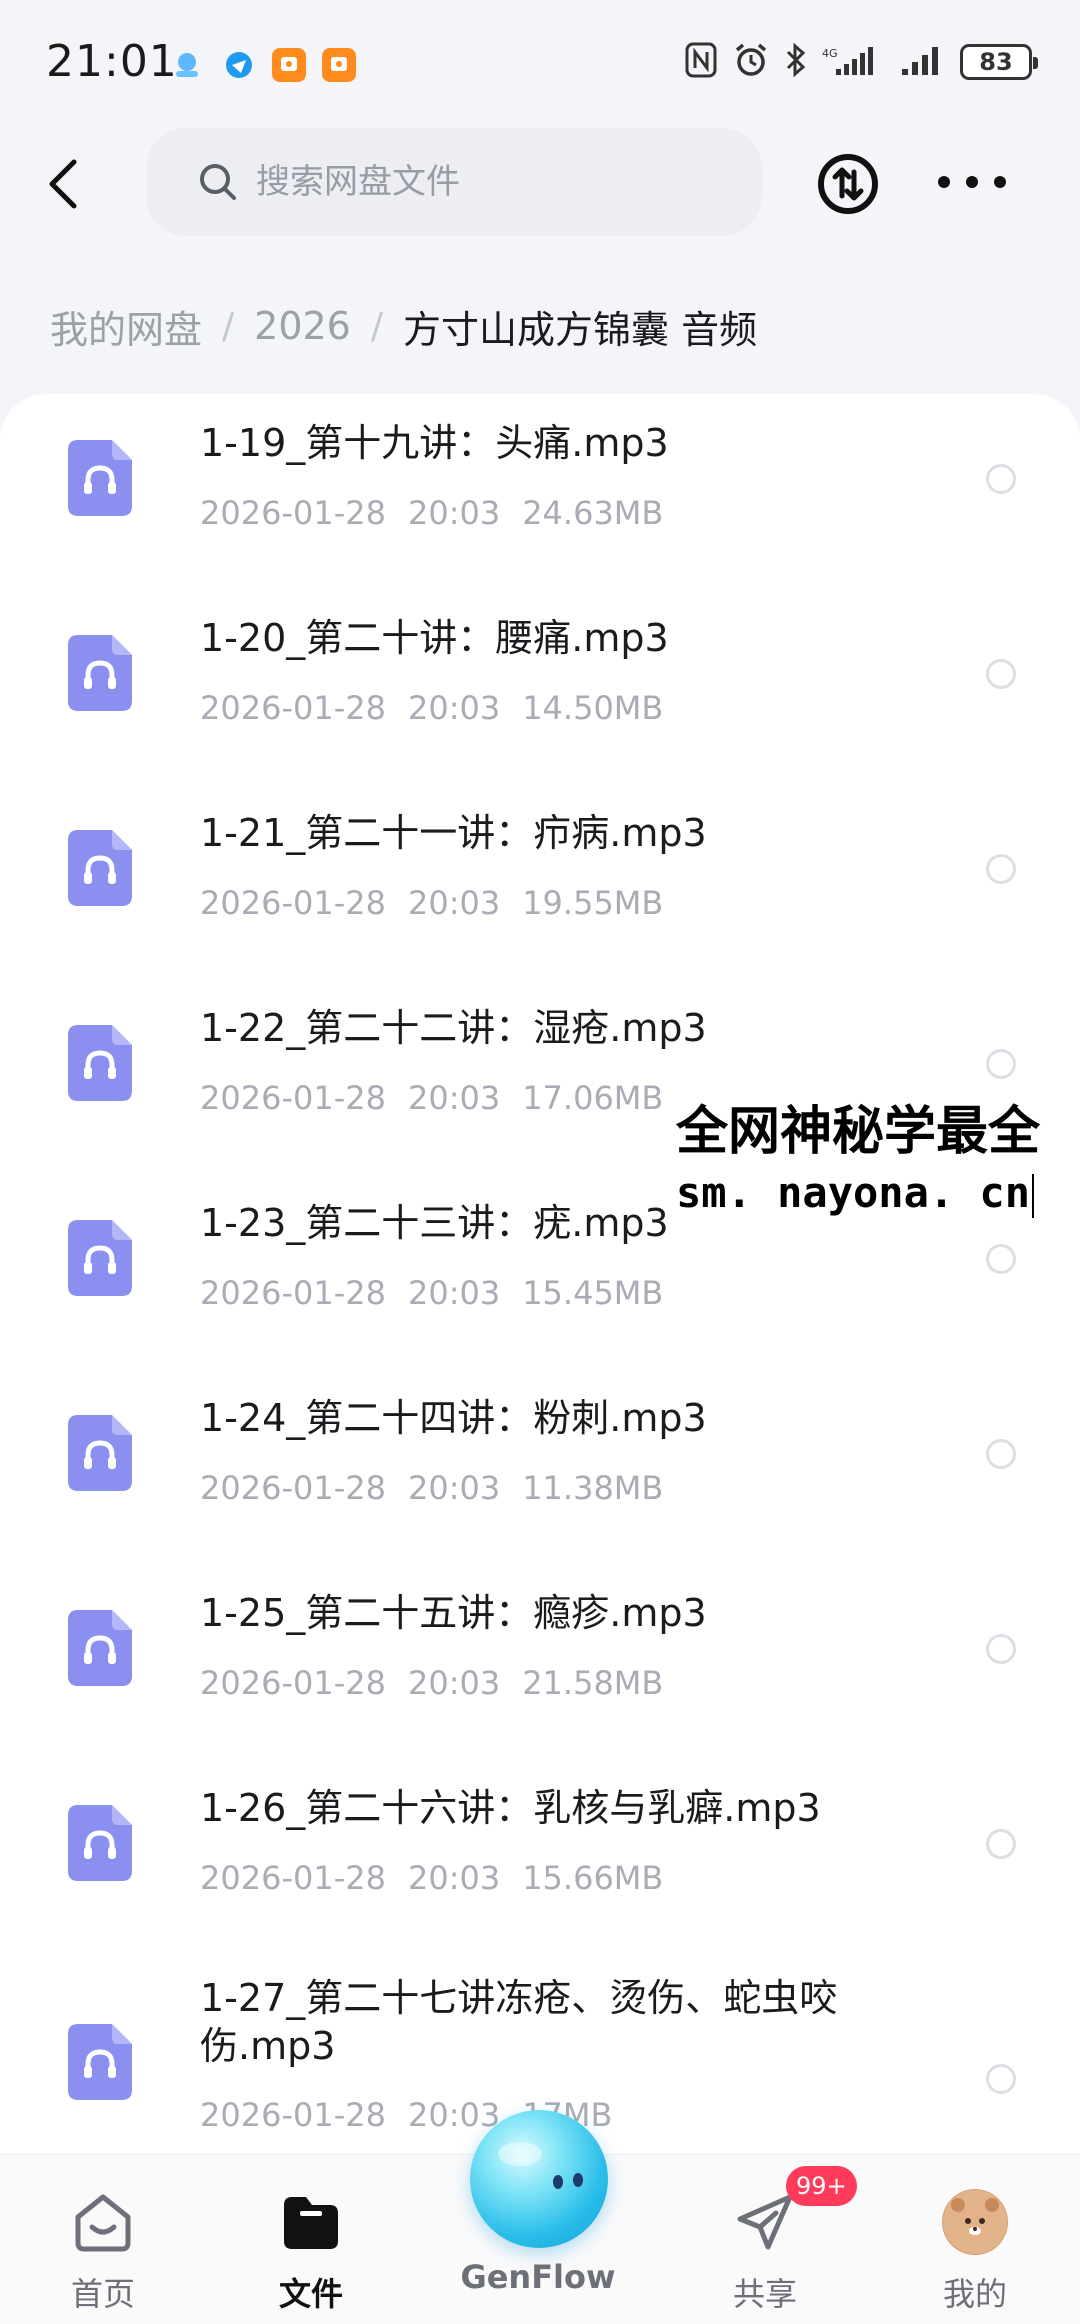 The width and height of the screenshot is (1080, 2324). What do you see at coordinates (540, 491) in the screenshot?
I see `list-item: 1-19_第十九讲：头痛.mp3 2026-01-28 20:03 24.63MB` at bounding box center [540, 491].